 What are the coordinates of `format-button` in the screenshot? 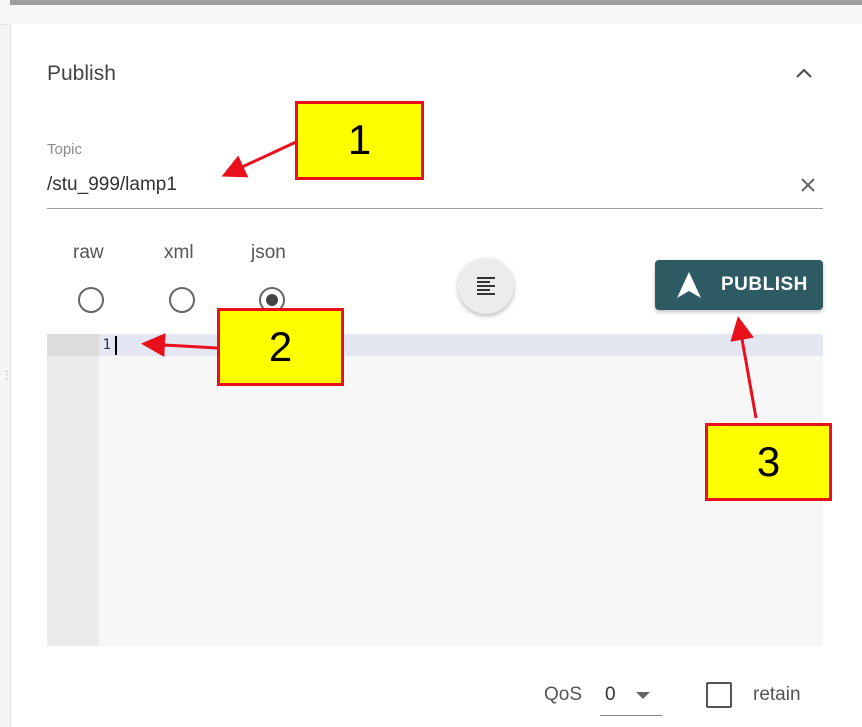 It's located at (486, 286).